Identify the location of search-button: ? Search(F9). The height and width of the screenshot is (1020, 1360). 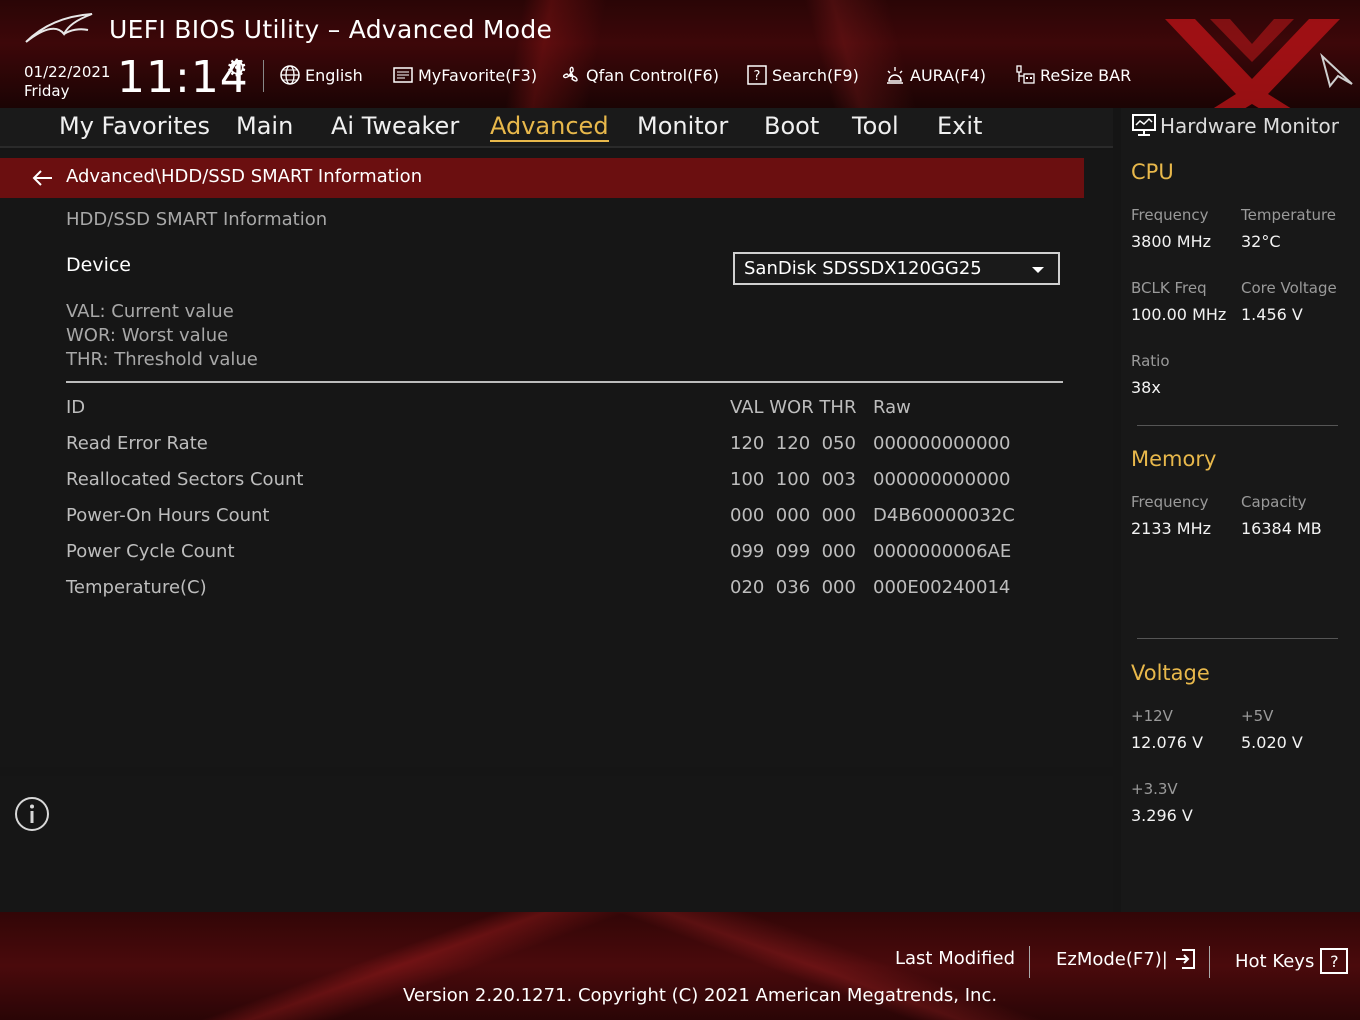
(802, 75).